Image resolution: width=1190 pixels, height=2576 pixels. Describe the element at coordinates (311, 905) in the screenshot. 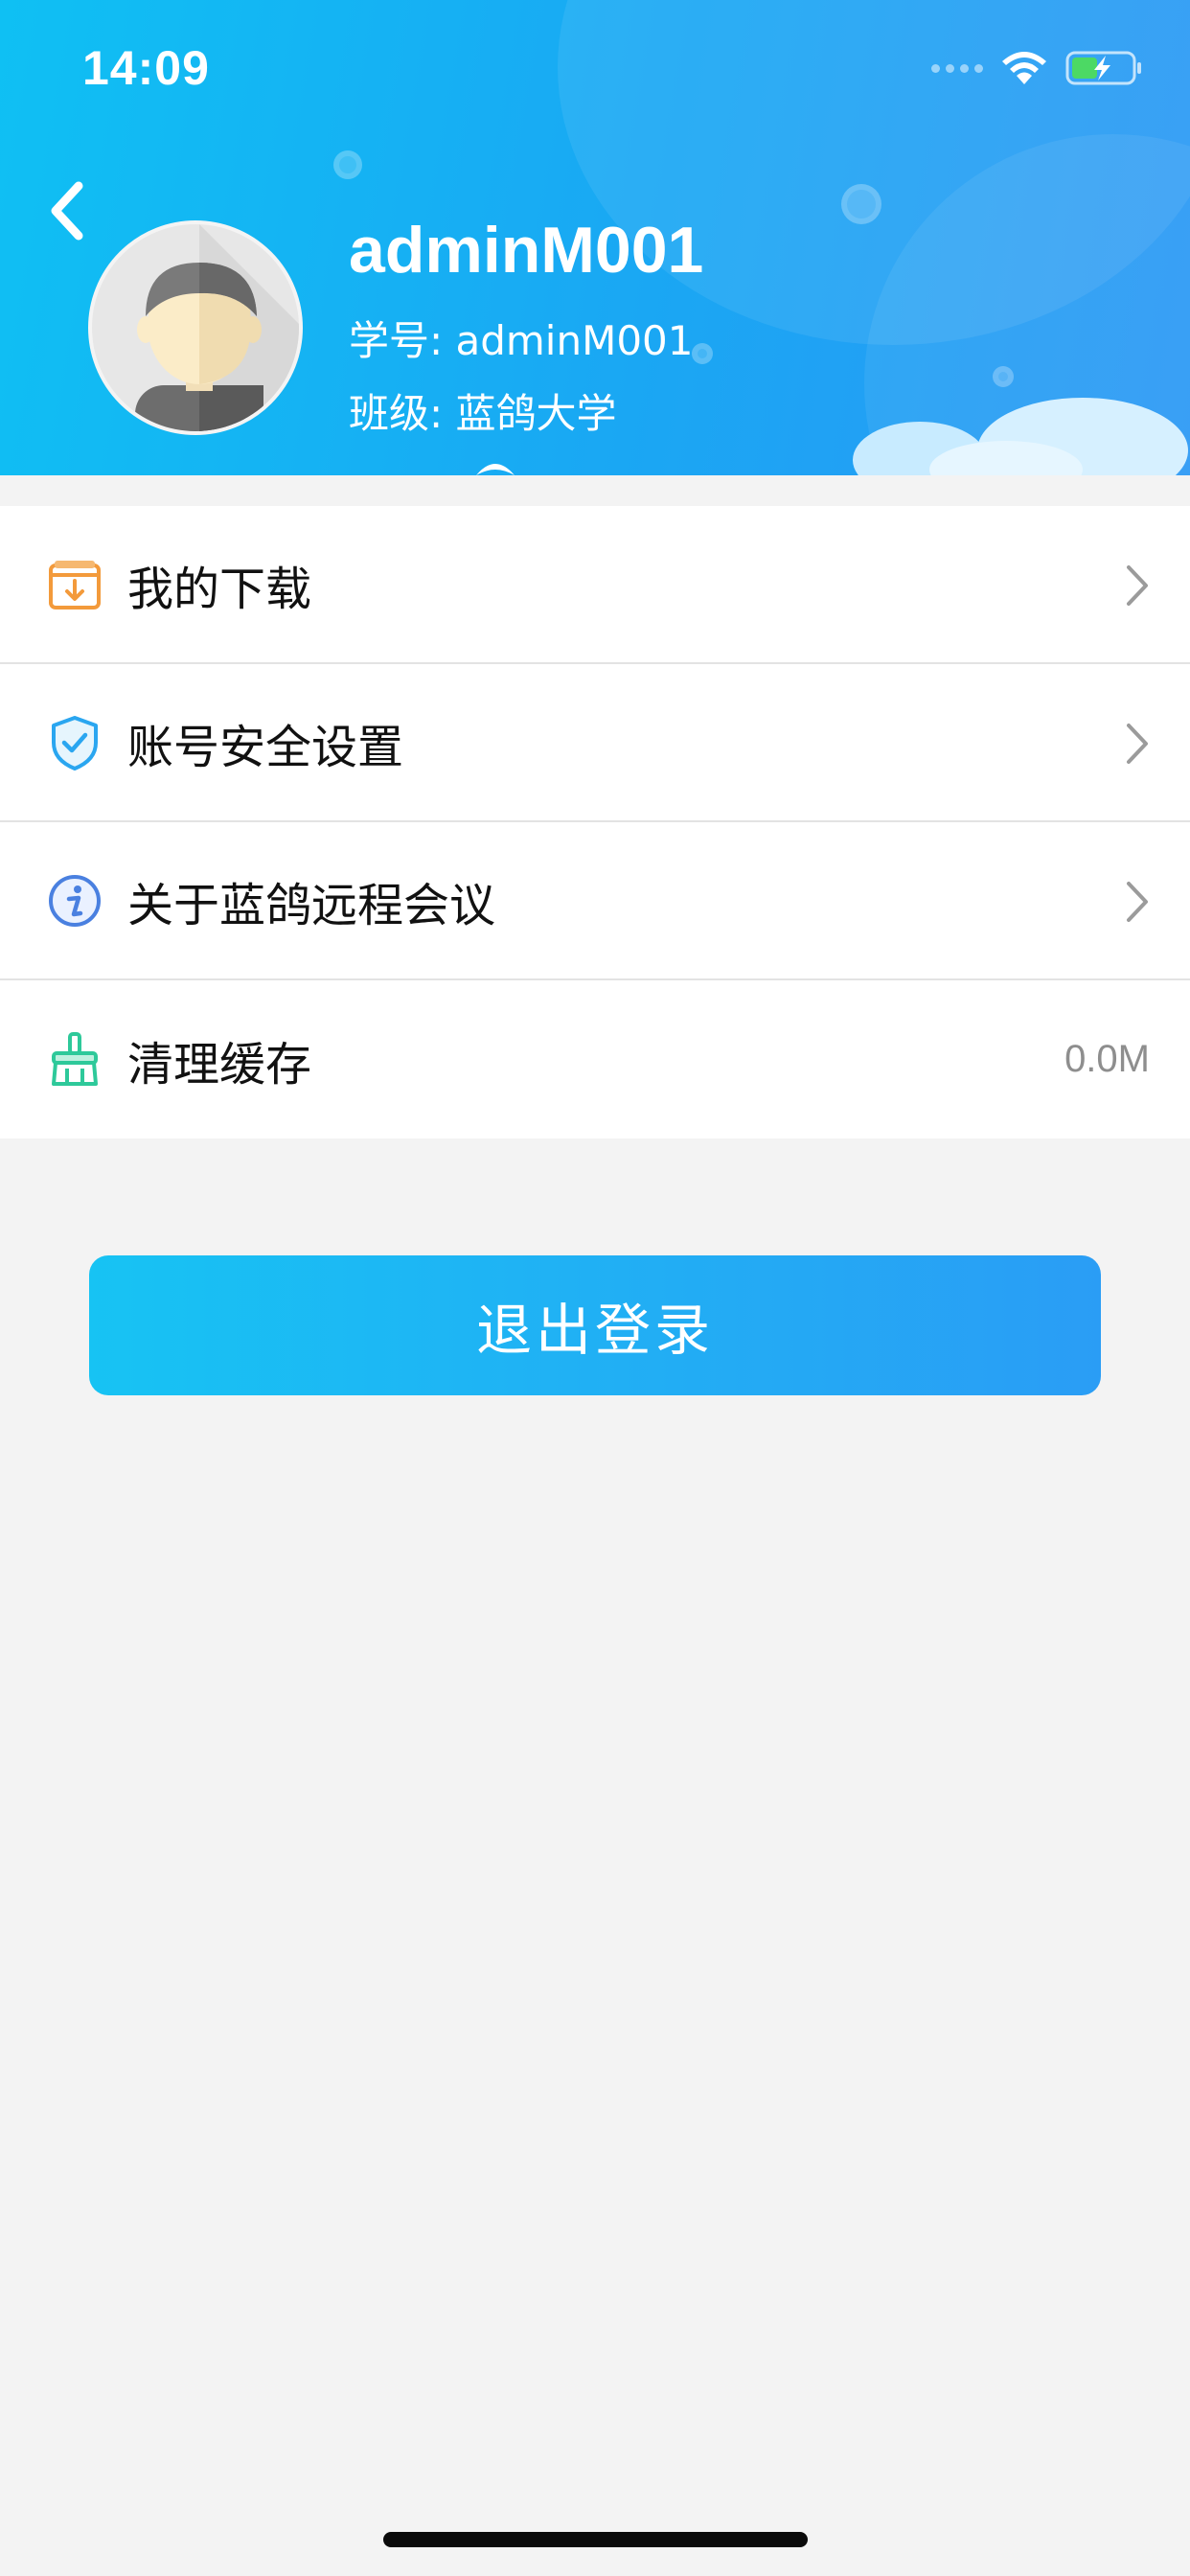

I see `menu-item-label: 关于蓝鸽远程会议` at that location.